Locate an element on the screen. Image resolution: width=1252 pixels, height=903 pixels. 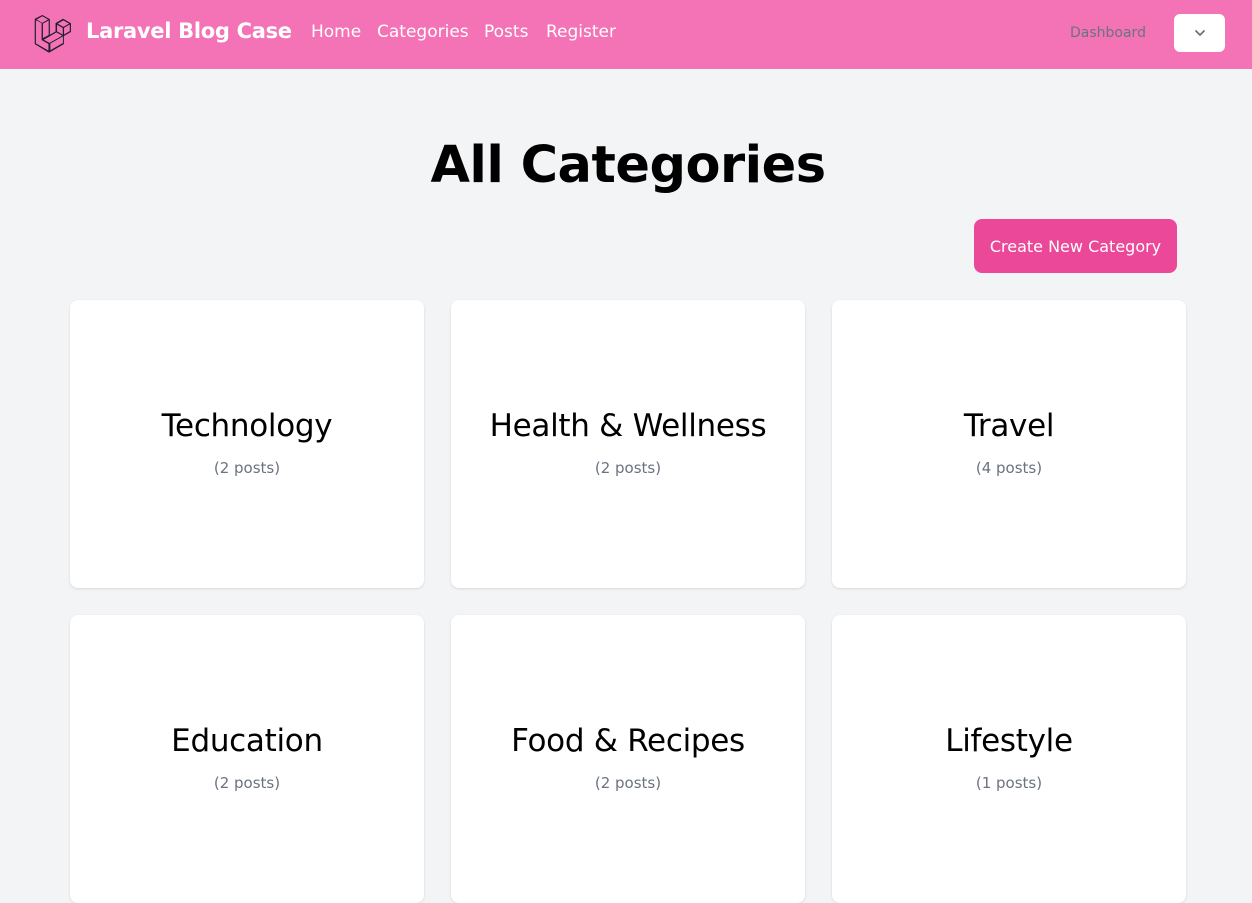
laravel-logo-icon is located at coordinates (53, 34).